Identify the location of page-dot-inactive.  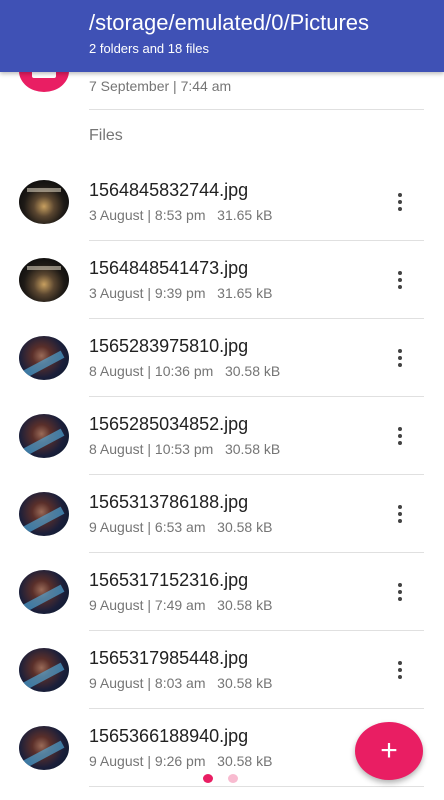
(233, 778).